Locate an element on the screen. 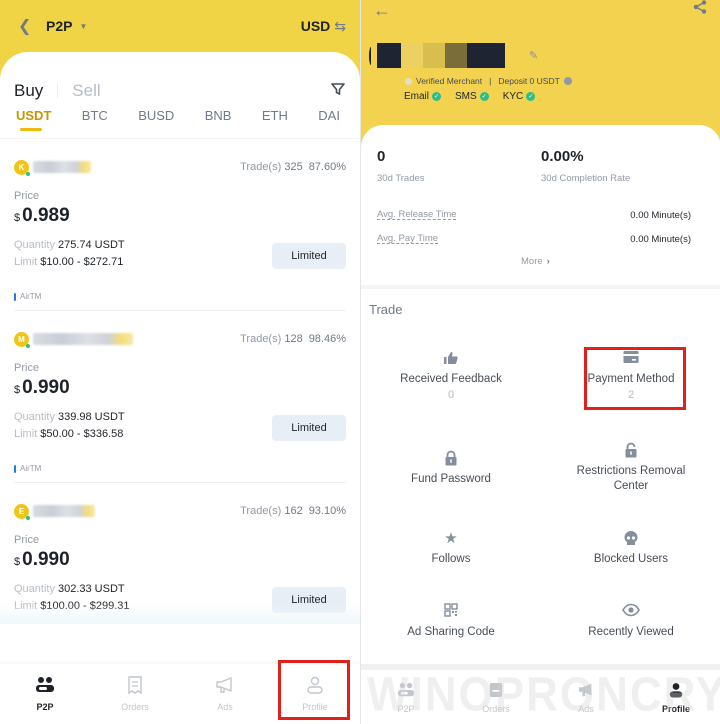  qr-code-icon is located at coordinates (451, 612).